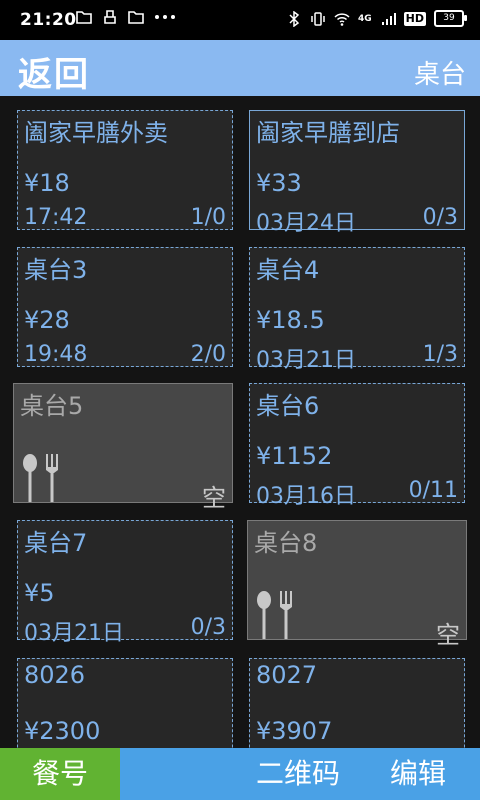 Image resolution: width=480 pixels, height=800 pixels. What do you see at coordinates (208, 217) in the screenshot?
I see `table-count: 1/0` at bounding box center [208, 217].